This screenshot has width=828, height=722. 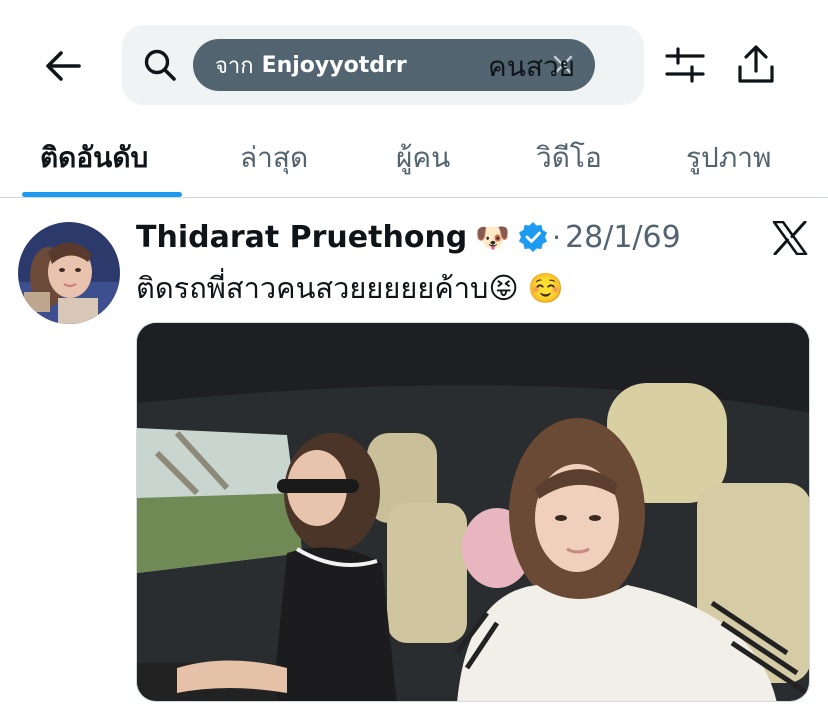 What do you see at coordinates (234, 66) in the screenshot?
I see `chip-prefix: จาก` at bounding box center [234, 66].